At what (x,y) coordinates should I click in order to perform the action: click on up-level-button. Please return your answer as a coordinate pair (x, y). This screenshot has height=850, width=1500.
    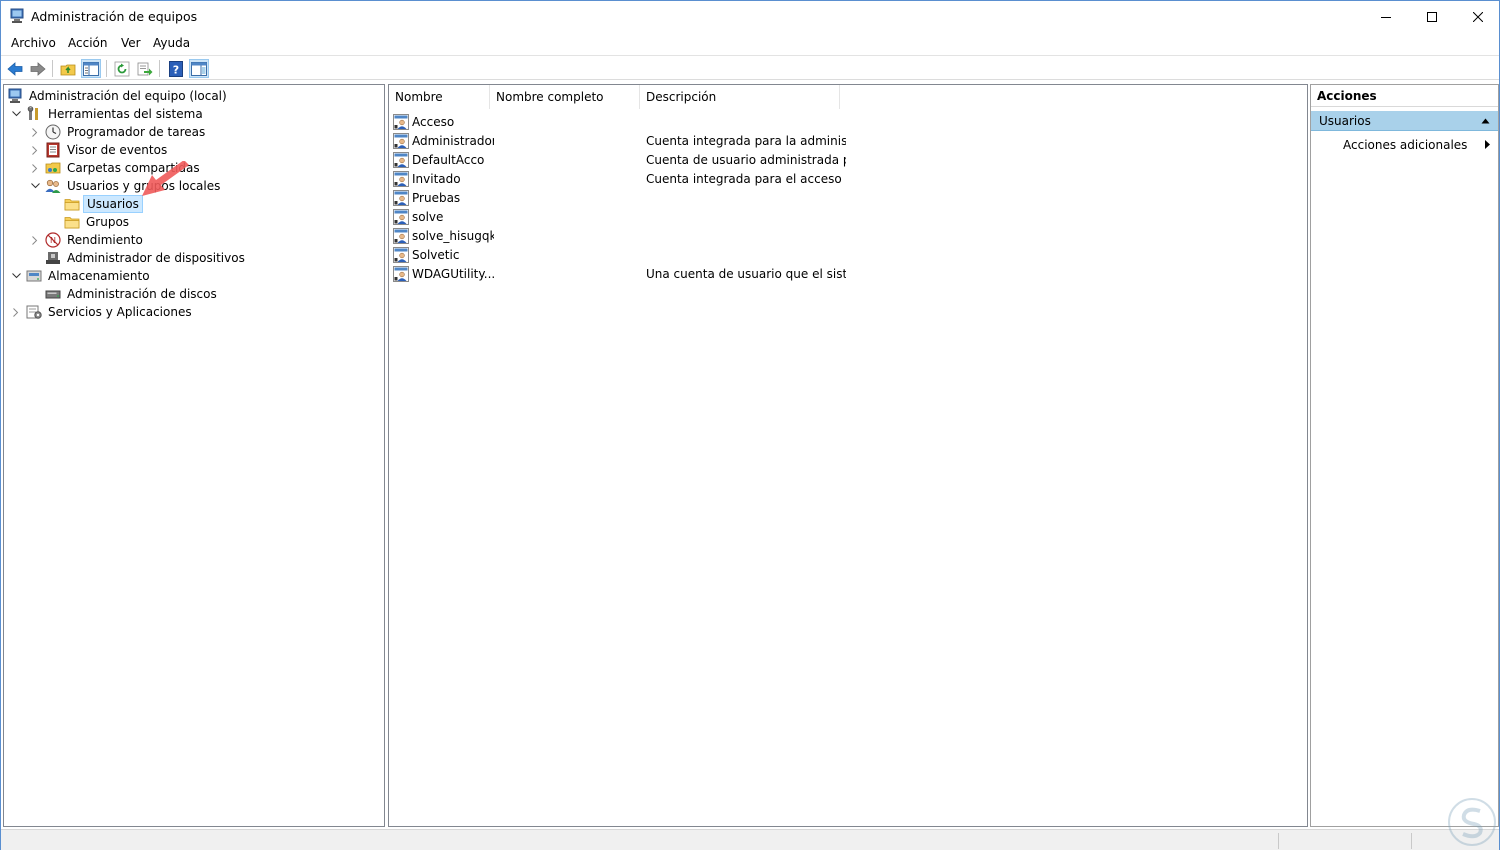
    Looking at the image, I should click on (68, 68).